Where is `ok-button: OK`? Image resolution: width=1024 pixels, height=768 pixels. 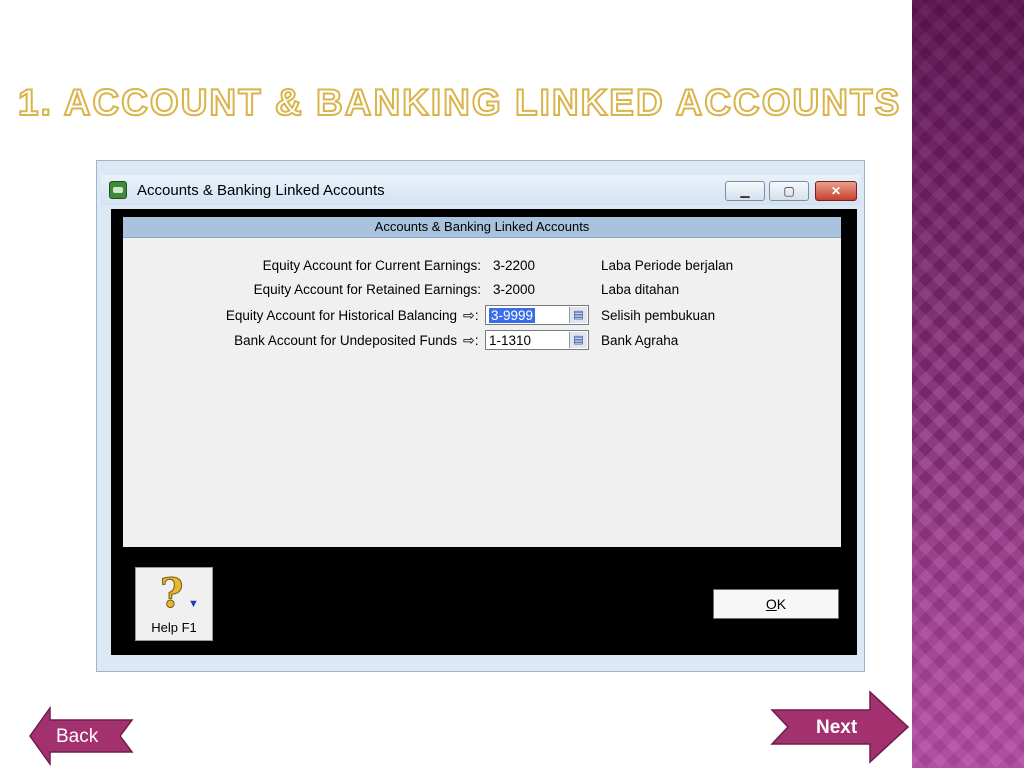
ok-button: OK is located at coordinates (776, 604).